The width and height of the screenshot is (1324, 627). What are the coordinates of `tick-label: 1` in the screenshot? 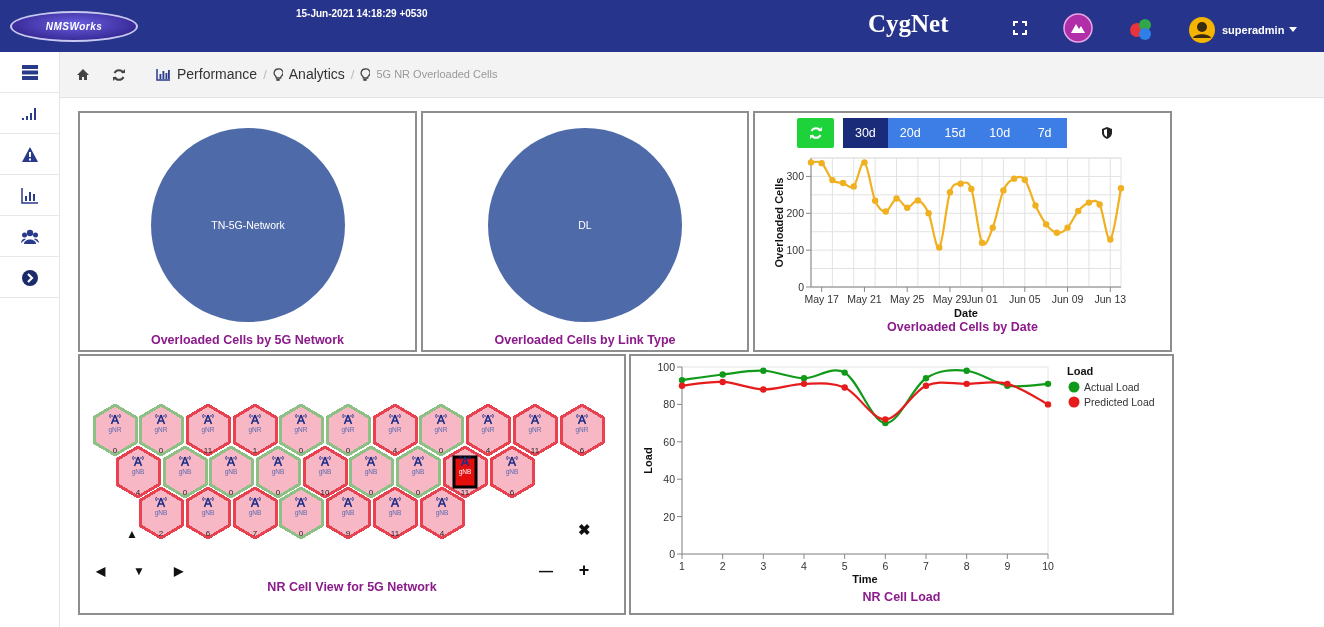 It's located at (682, 566).